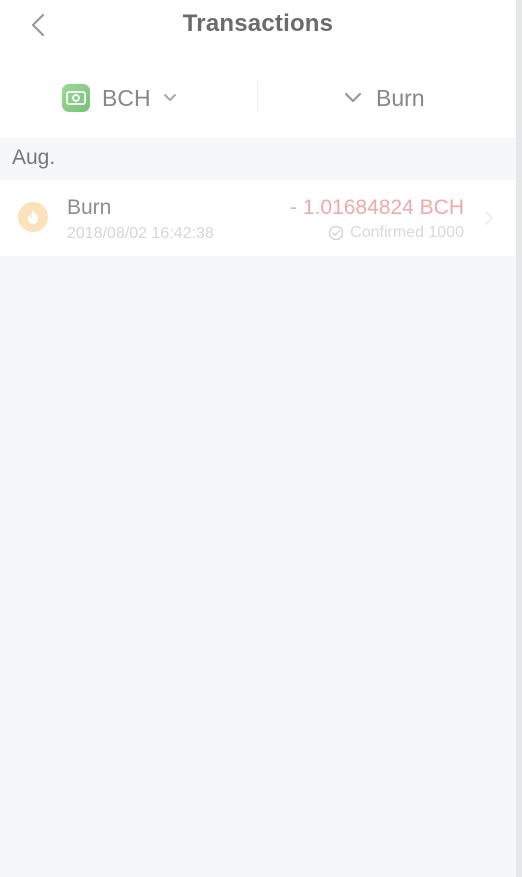 The width and height of the screenshot is (522, 877). Describe the element at coordinates (140, 233) in the screenshot. I see `transaction-datetime: 2018/08/02 16:42:38` at that location.